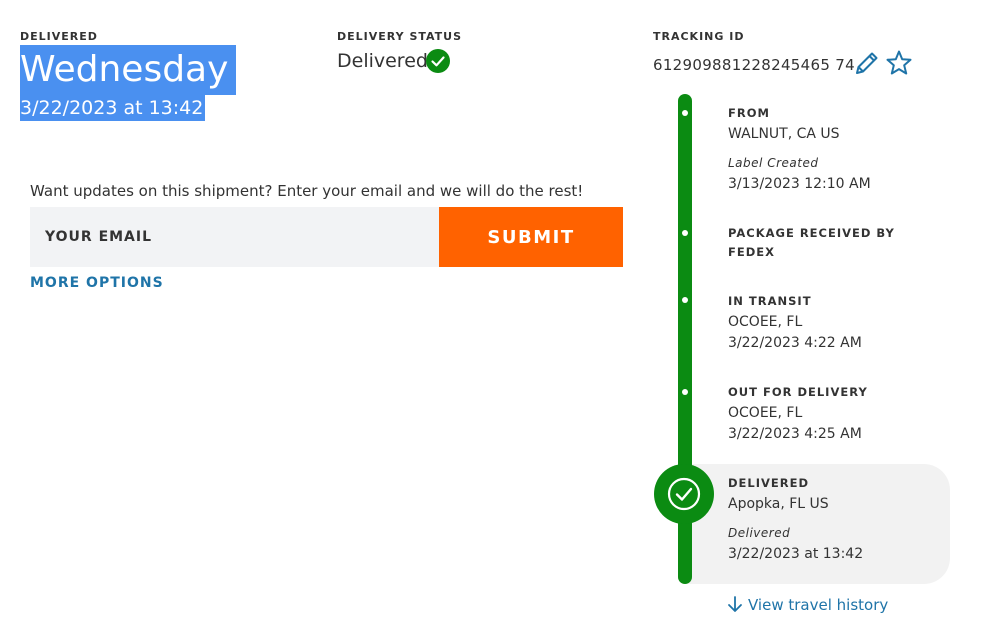  I want to click on tracking-id-label: TRACKING ID, so click(699, 36).